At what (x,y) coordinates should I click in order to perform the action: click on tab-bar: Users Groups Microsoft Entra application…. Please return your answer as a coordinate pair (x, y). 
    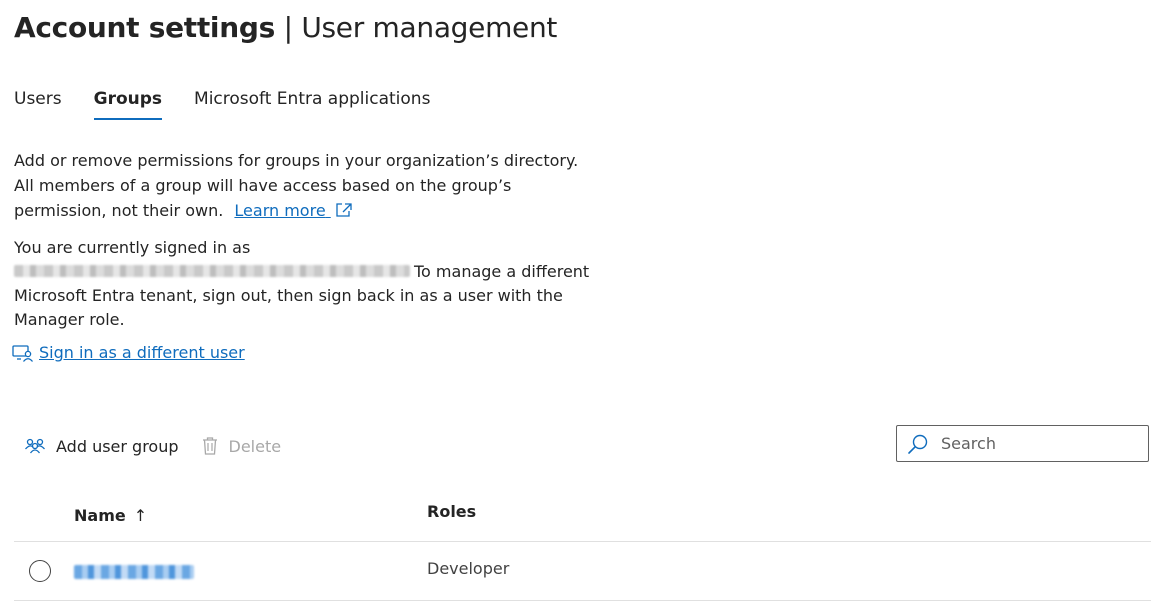
    Looking at the image, I should click on (238, 104).